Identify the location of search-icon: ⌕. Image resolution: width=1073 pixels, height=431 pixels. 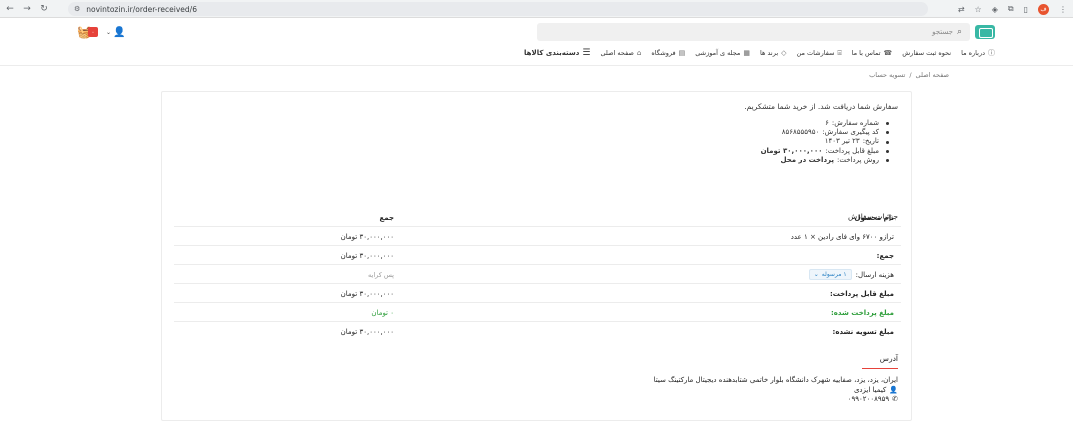
(959, 32).